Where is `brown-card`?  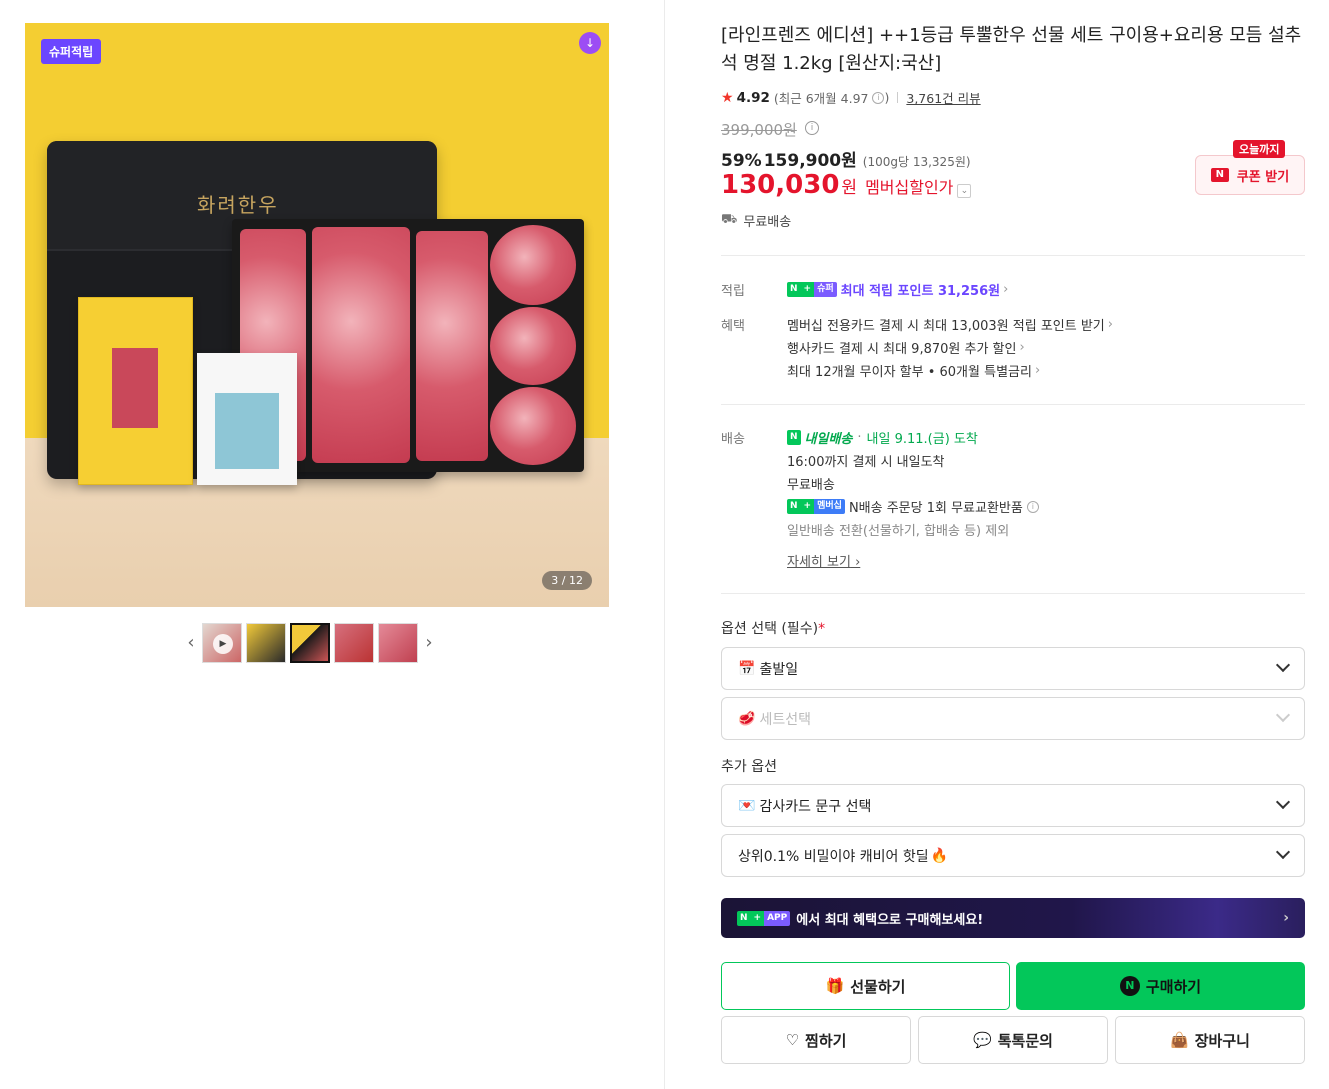
brown-card is located at coordinates (247, 419).